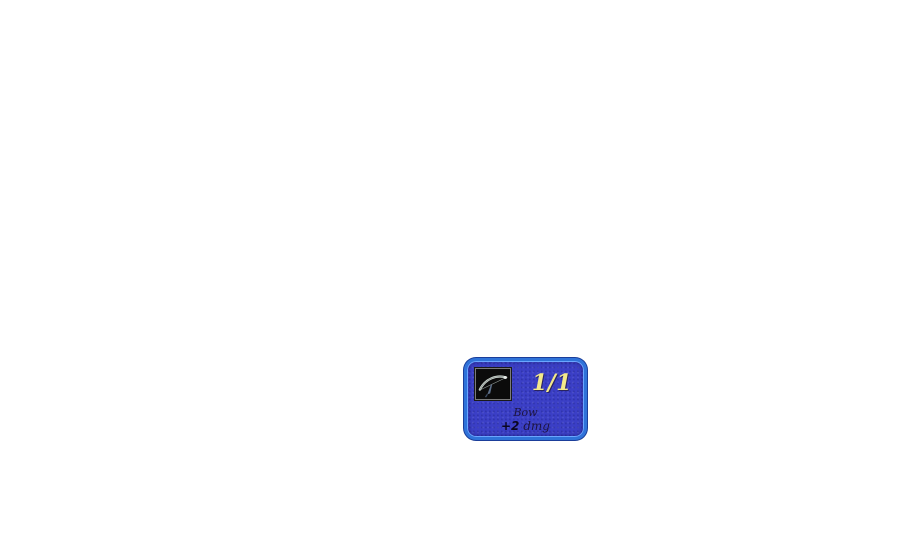 This screenshot has width=900, height=550. I want to click on damage-bonus: +2 dmg, so click(525, 426).